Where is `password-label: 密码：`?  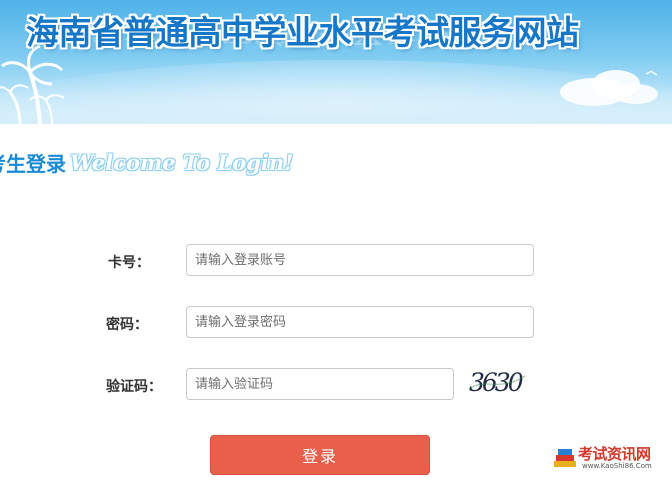 password-label: 密码： is located at coordinates (127, 325).